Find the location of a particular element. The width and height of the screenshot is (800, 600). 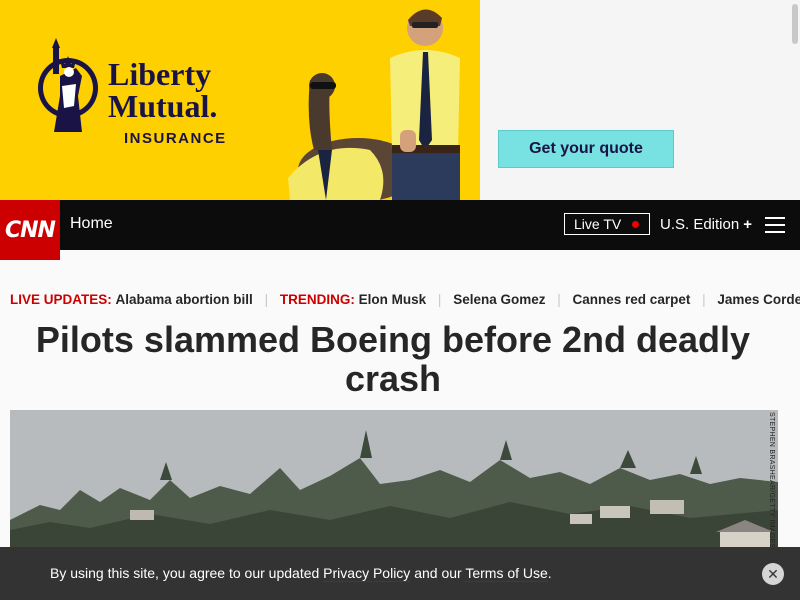

live-tv-button: Live TV is located at coordinates (607, 224).